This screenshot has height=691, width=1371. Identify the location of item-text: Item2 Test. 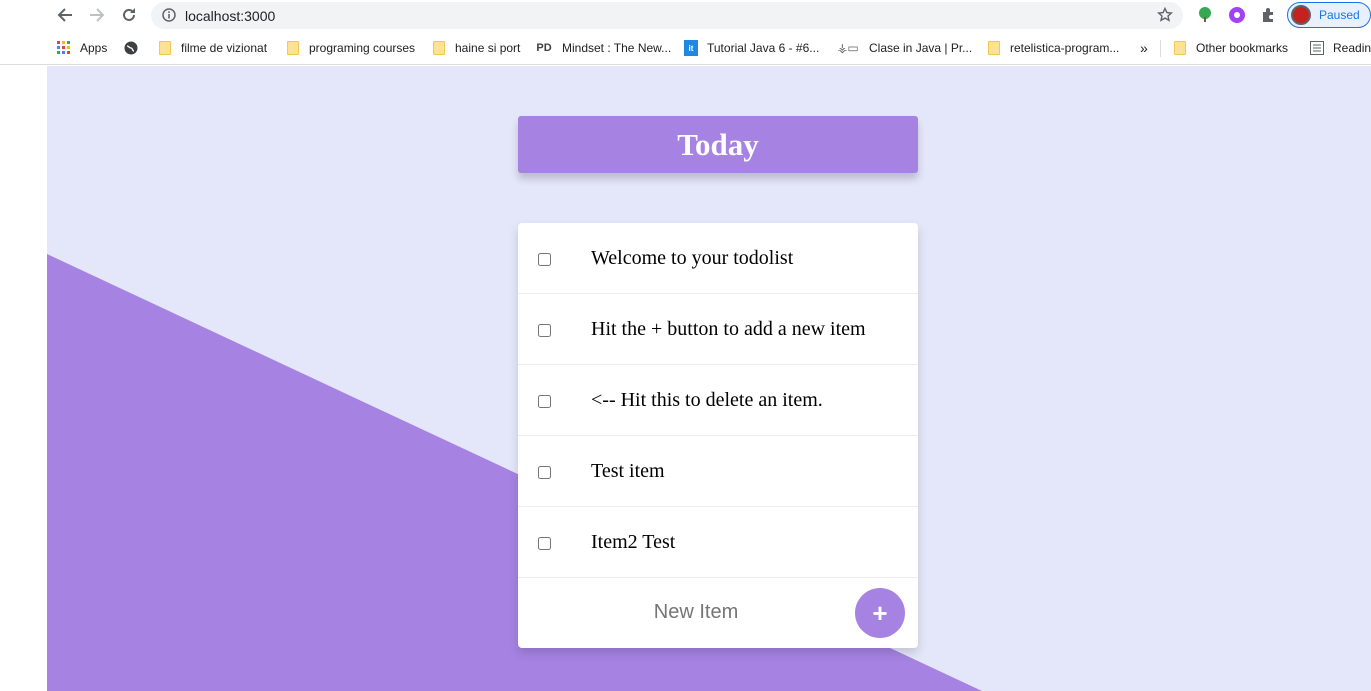
(633, 542).